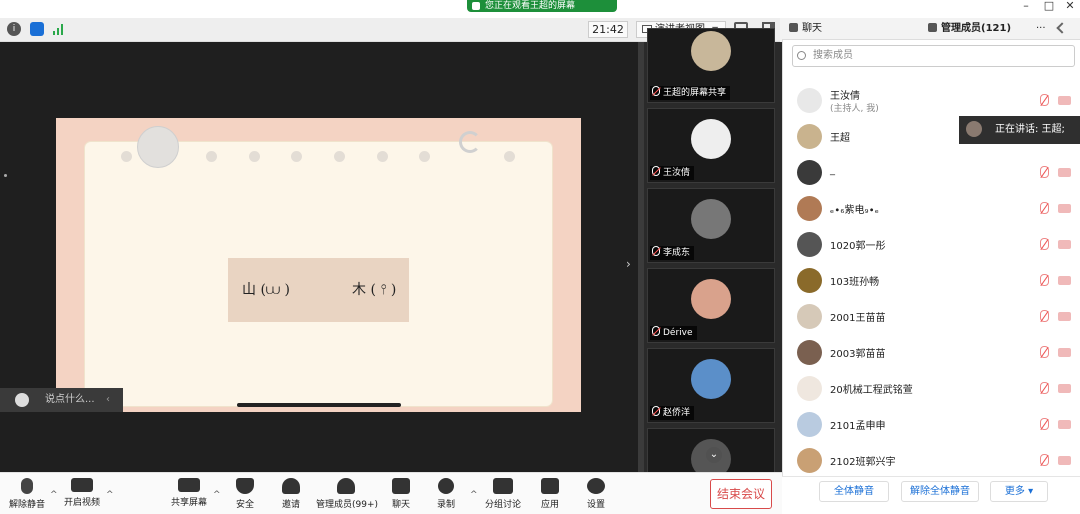 This screenshot has width=1080, height=514. I want to click on invite-button: 邀请, so click(291, 494).